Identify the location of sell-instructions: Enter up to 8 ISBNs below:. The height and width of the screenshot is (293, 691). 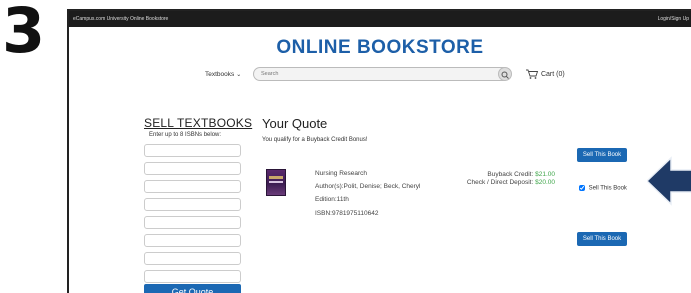
(185, 135).